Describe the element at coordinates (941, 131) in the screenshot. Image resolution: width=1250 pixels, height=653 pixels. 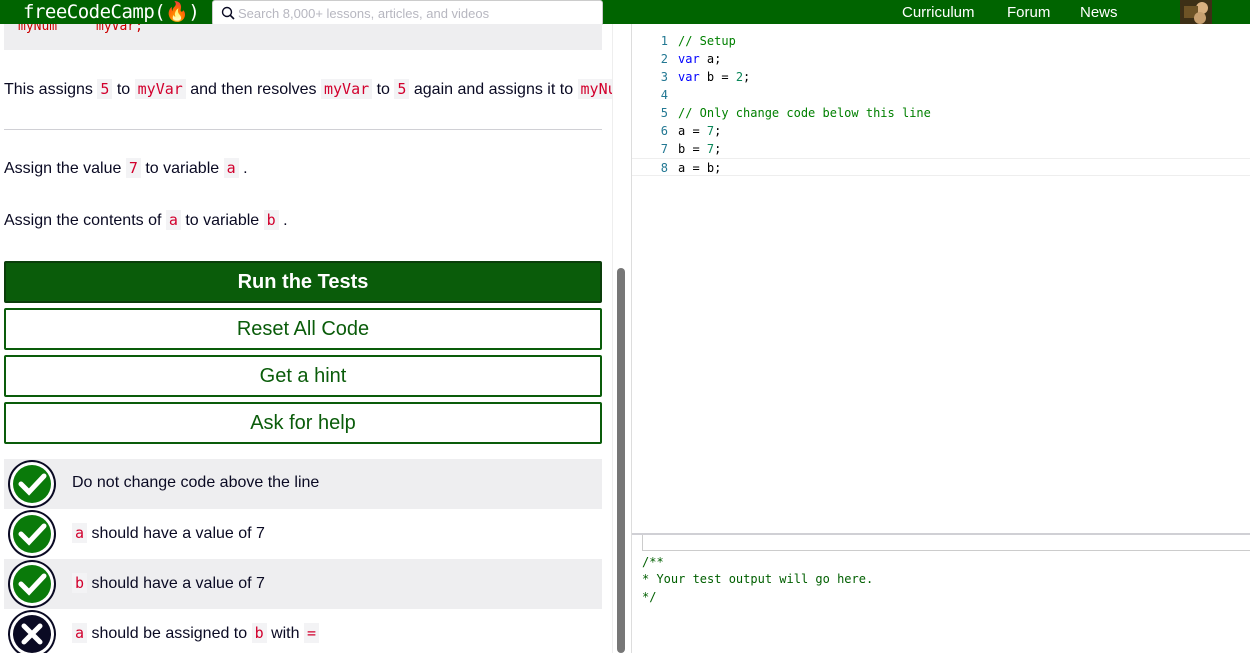
I see `editor-line: 6a = 7;` at that location.